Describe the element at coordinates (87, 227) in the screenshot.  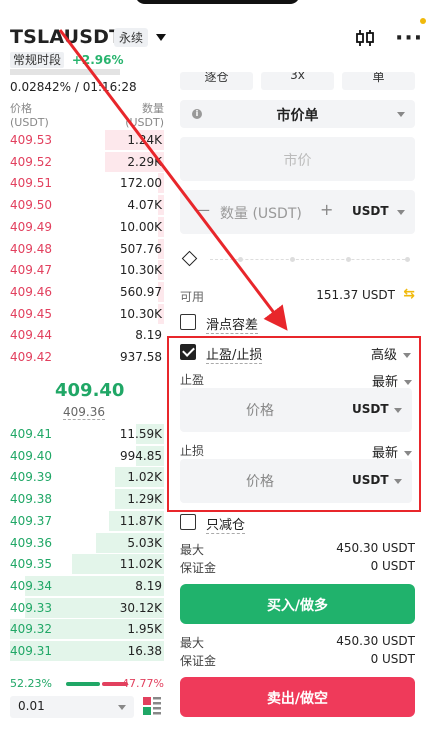
I see `ask-row: 409.49 10.00K` at that location.